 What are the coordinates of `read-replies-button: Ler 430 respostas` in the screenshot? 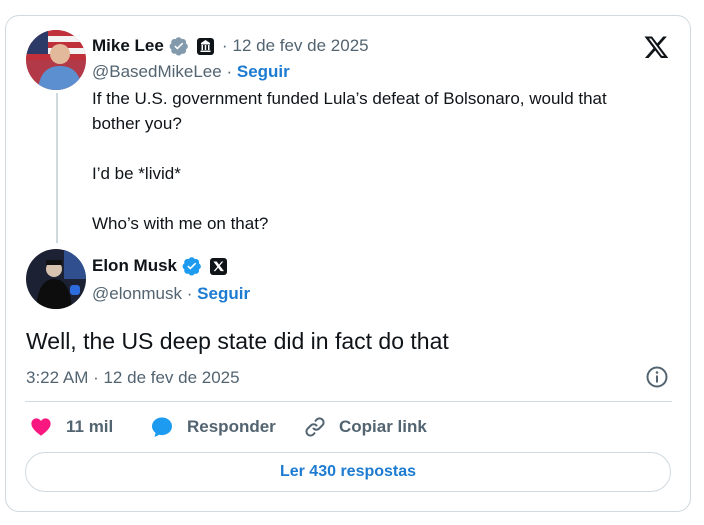 It's located at (348, 472).